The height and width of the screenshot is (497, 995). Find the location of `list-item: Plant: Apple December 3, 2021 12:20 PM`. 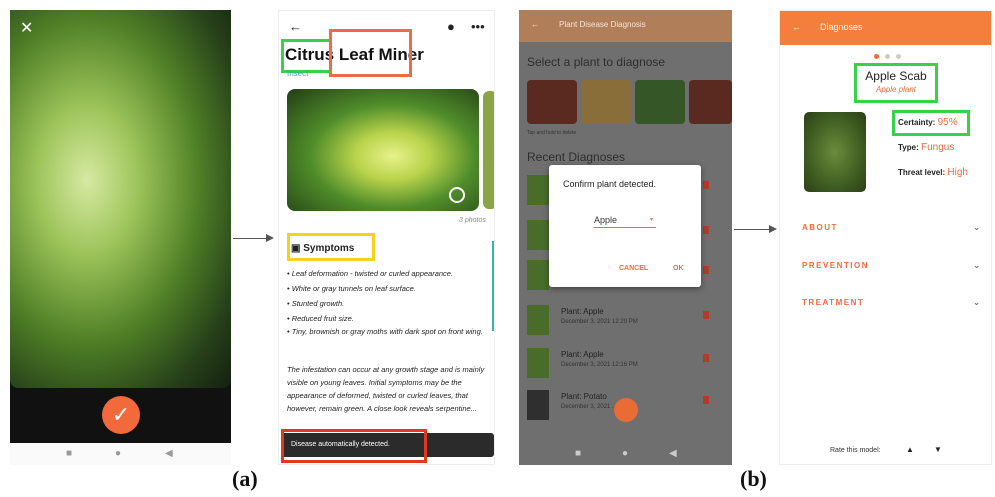

list-item: Plant: Apple December 3, 2021 12:20 PM is located at coordinates (625, 325).